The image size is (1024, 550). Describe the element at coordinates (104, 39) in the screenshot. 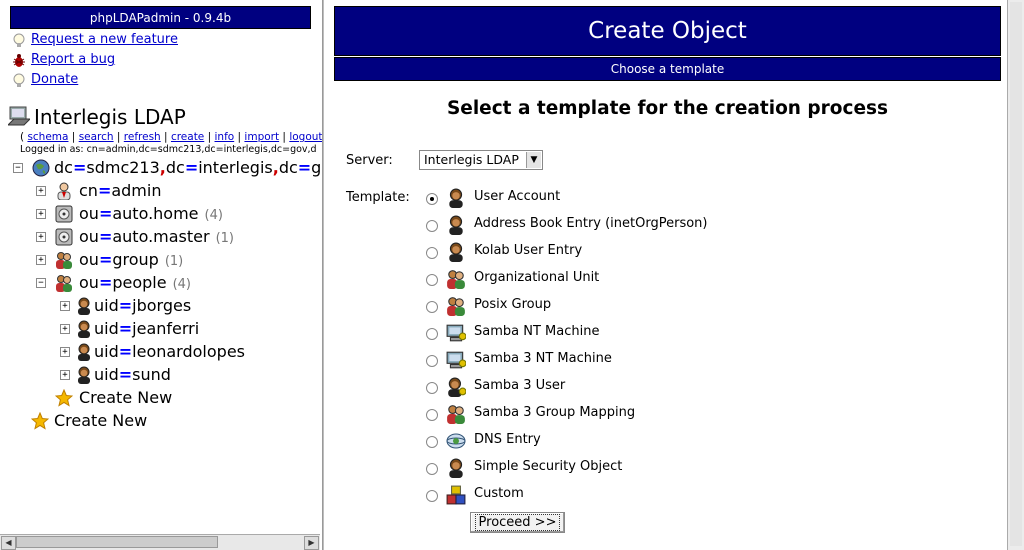

I see `request-feature-link: Request a new feature` at that location.